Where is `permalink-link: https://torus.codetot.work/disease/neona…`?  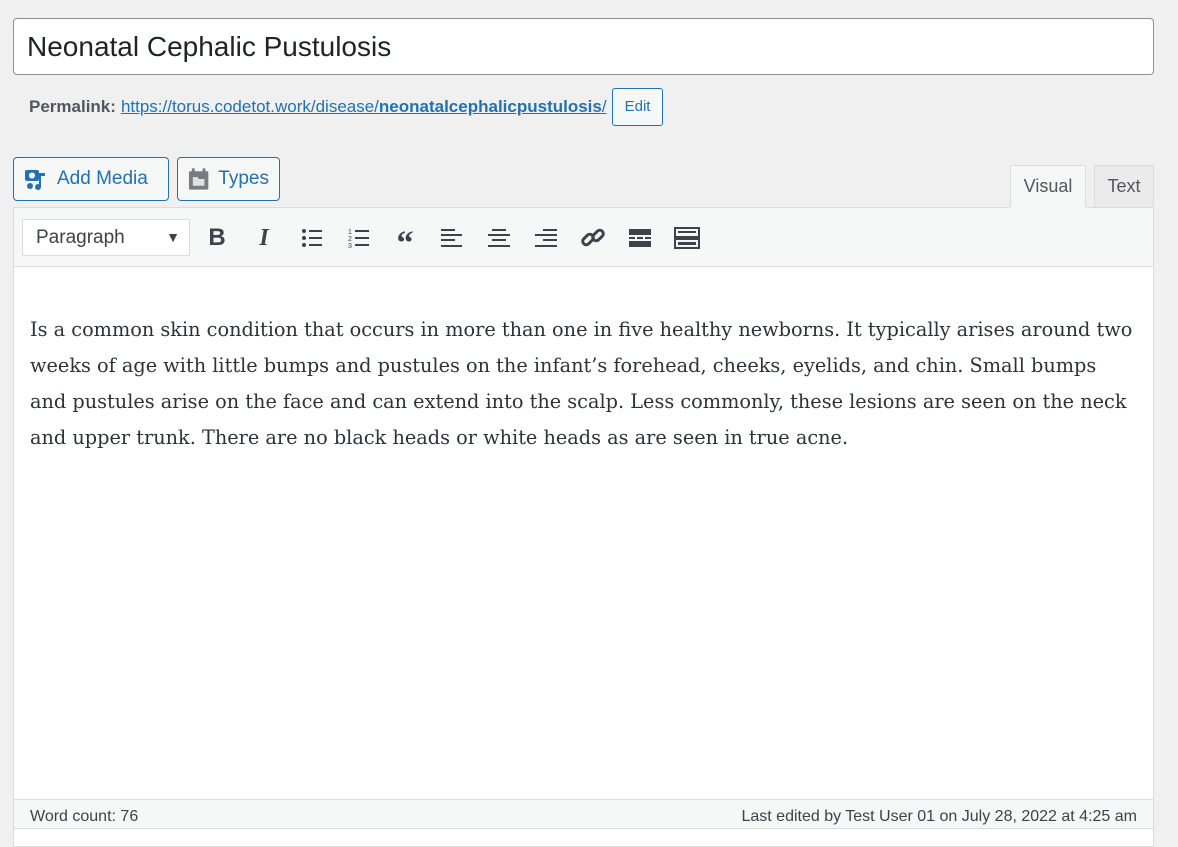 permalink-link: https://torus.codetot.work/disease/neona… is located at coordinates (364, 107).